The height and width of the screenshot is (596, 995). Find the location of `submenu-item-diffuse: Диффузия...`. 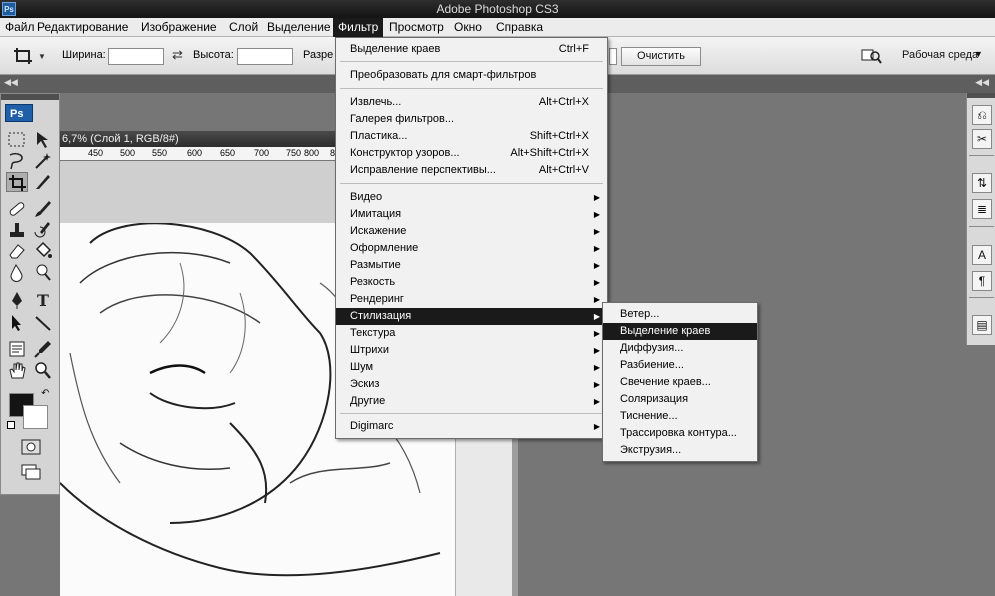

submenu-item-diffuse: Диффузия... is located at coordinates (680, 348).